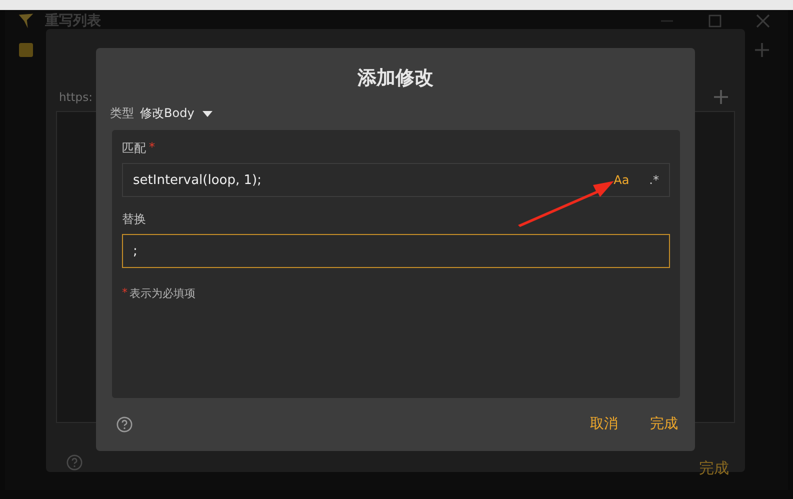  Describe the element at coordinates (26, 50) in the screenshot. I see `checkbox` at that location.